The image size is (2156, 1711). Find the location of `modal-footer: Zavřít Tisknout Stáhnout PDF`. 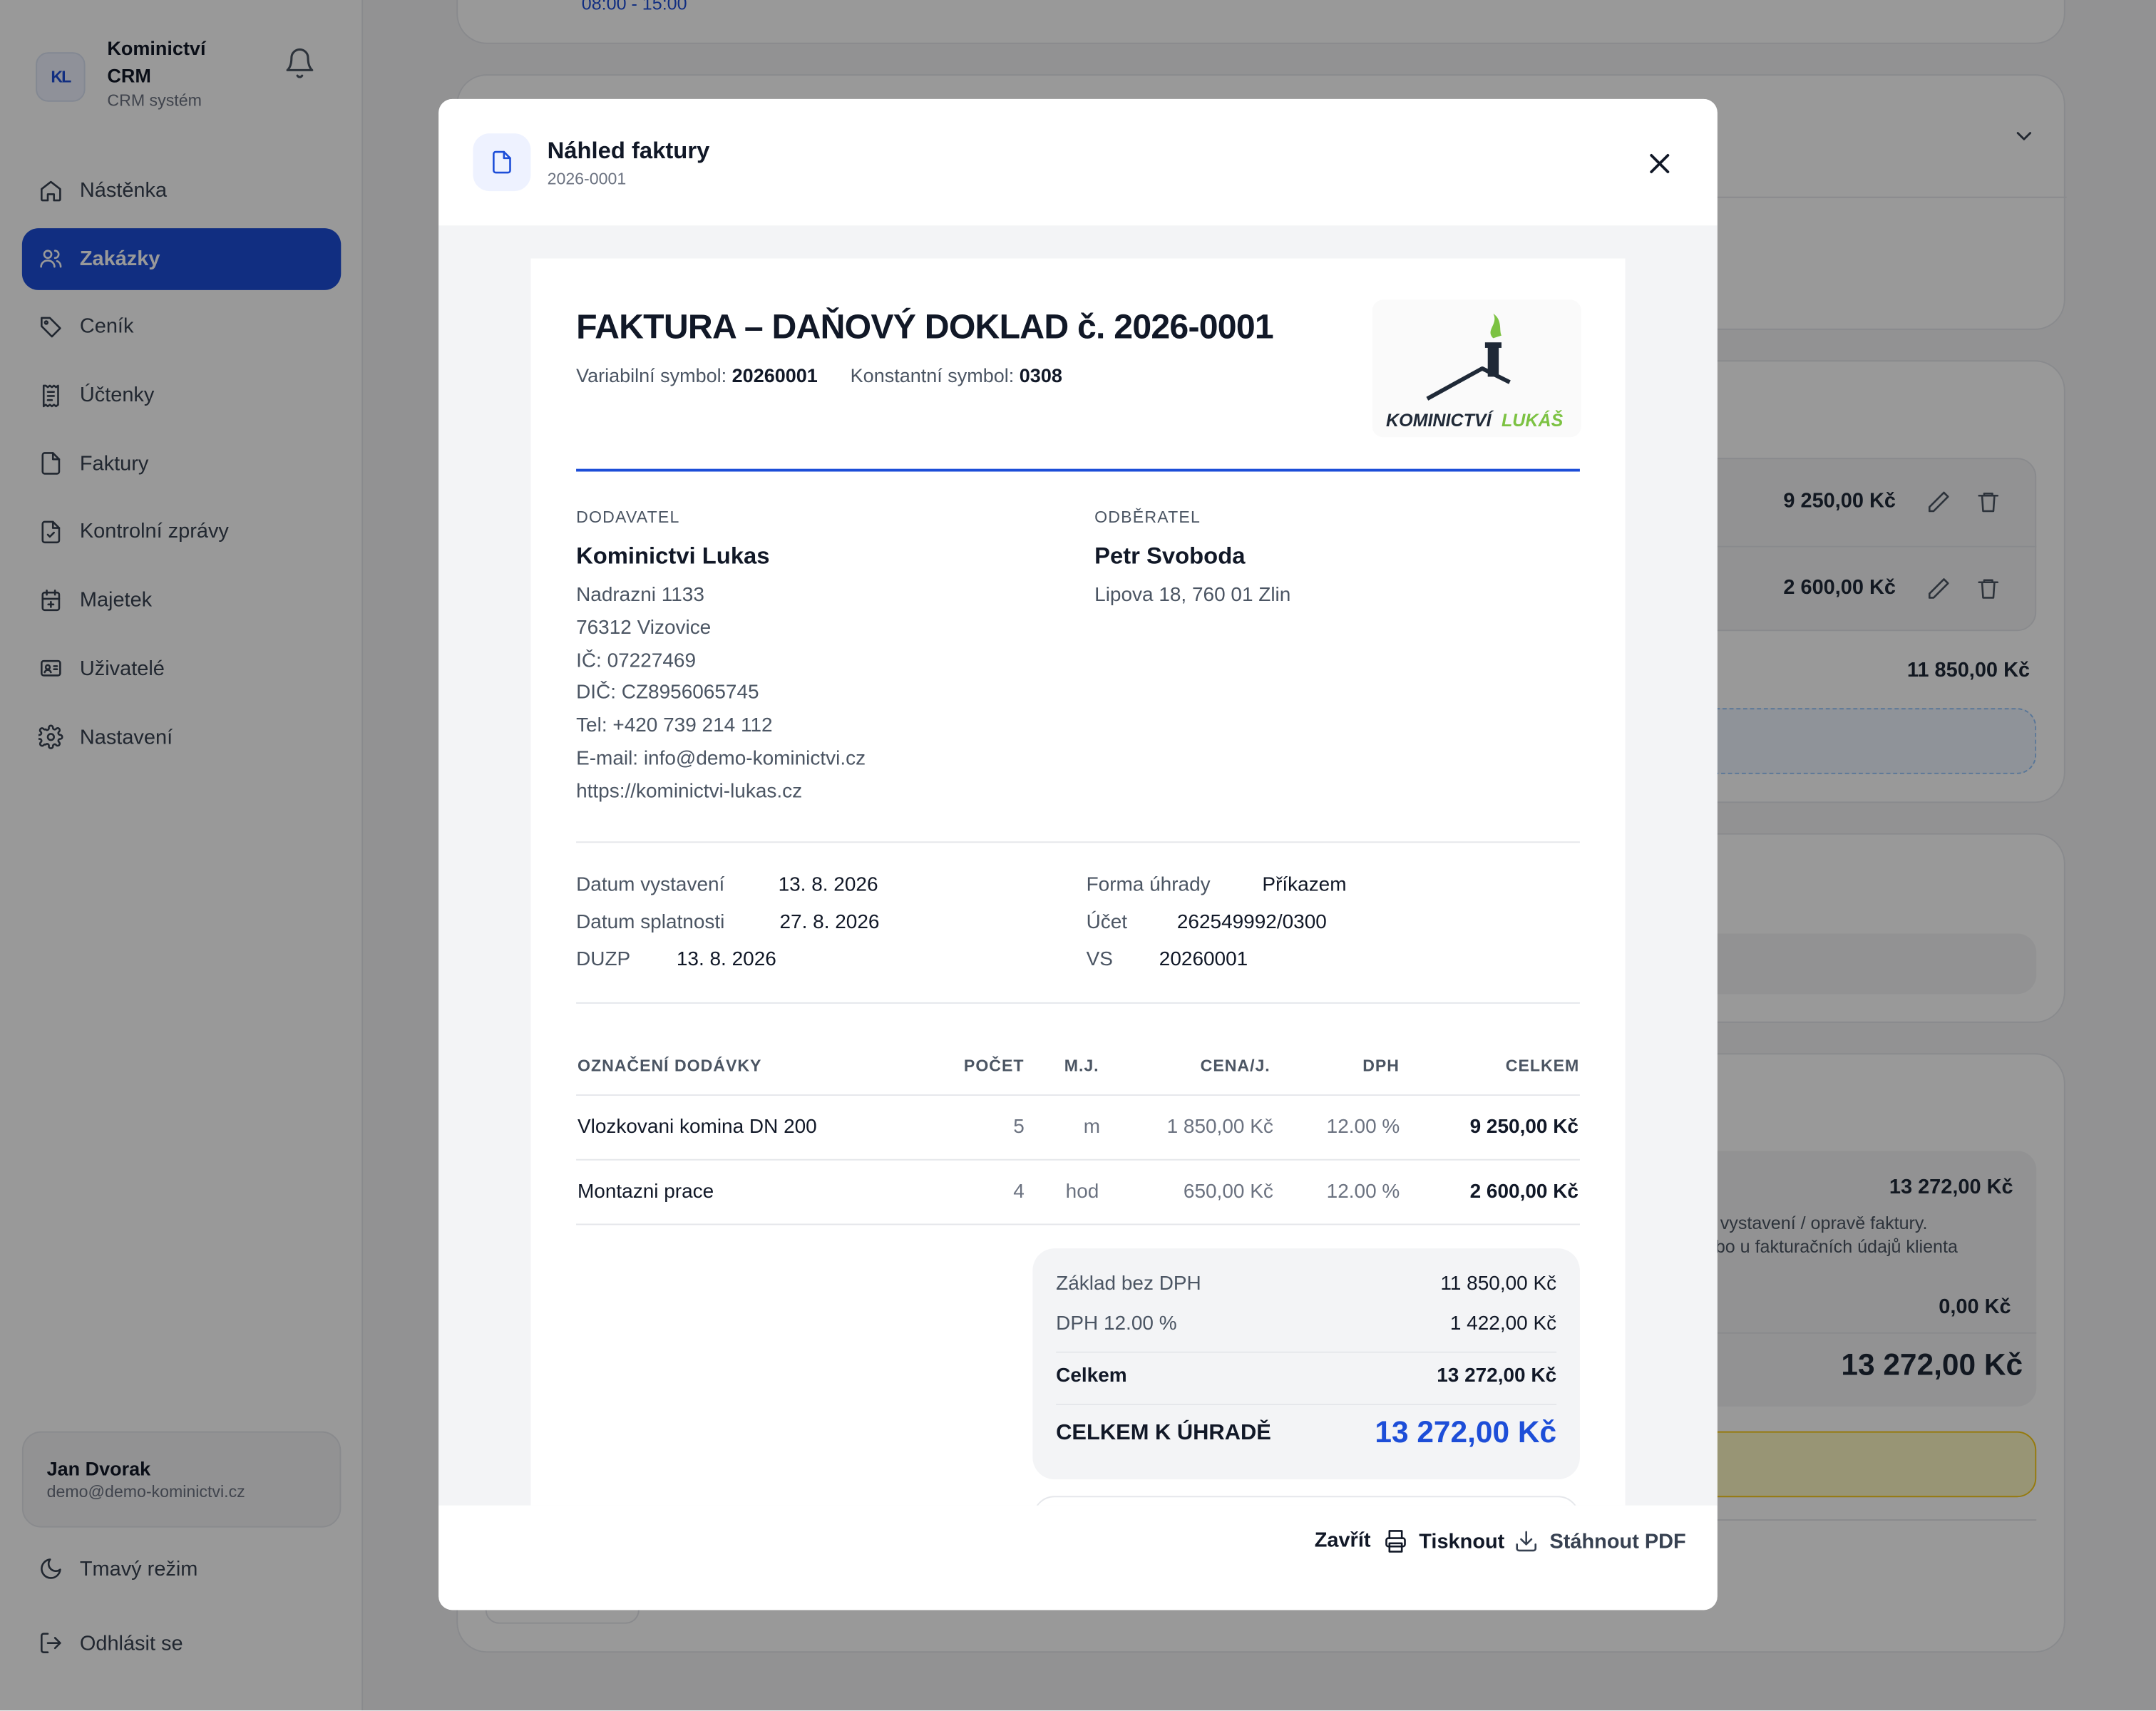

modal-footer: Zavřít Tisknout Stáhnout PDF is located at coordinates (1078, 1557).